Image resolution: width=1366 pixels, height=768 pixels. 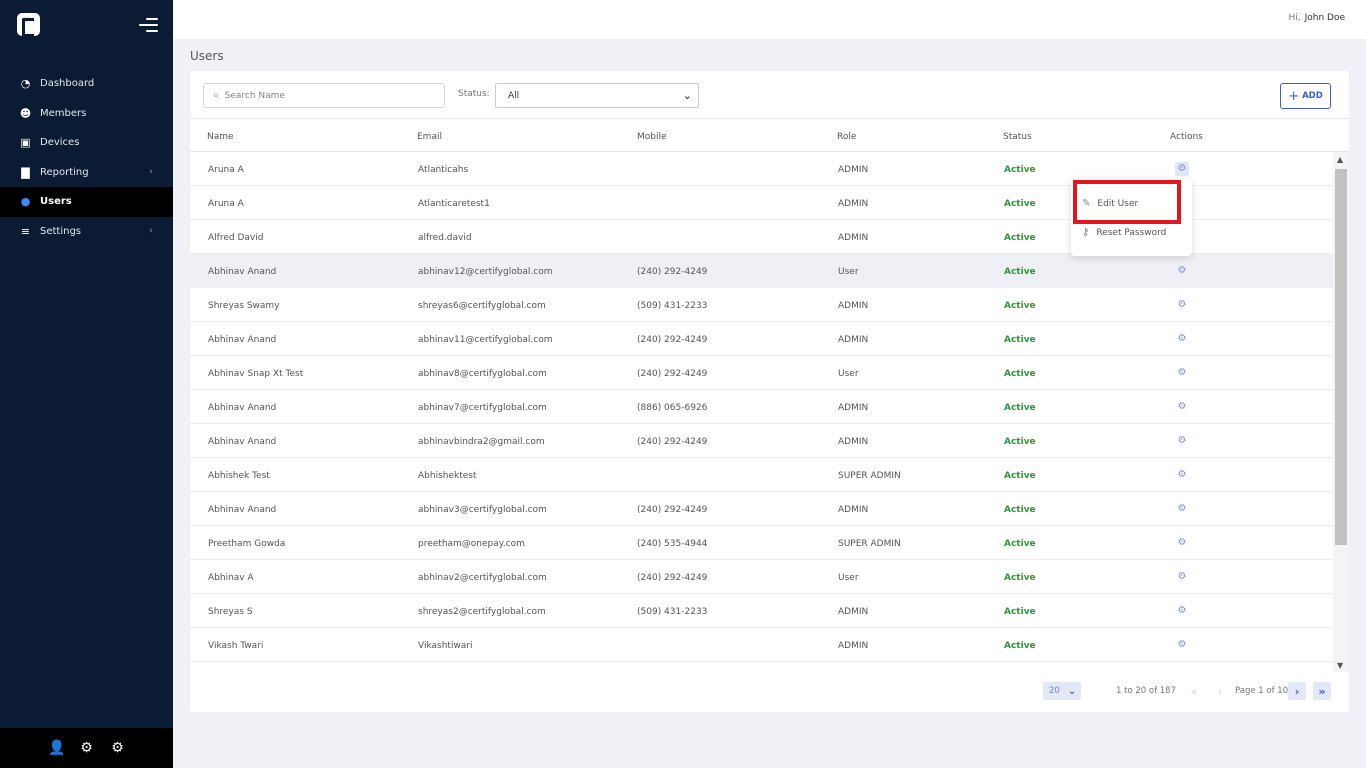 I want to click on cell-role: User, so click(x=848, y=374).